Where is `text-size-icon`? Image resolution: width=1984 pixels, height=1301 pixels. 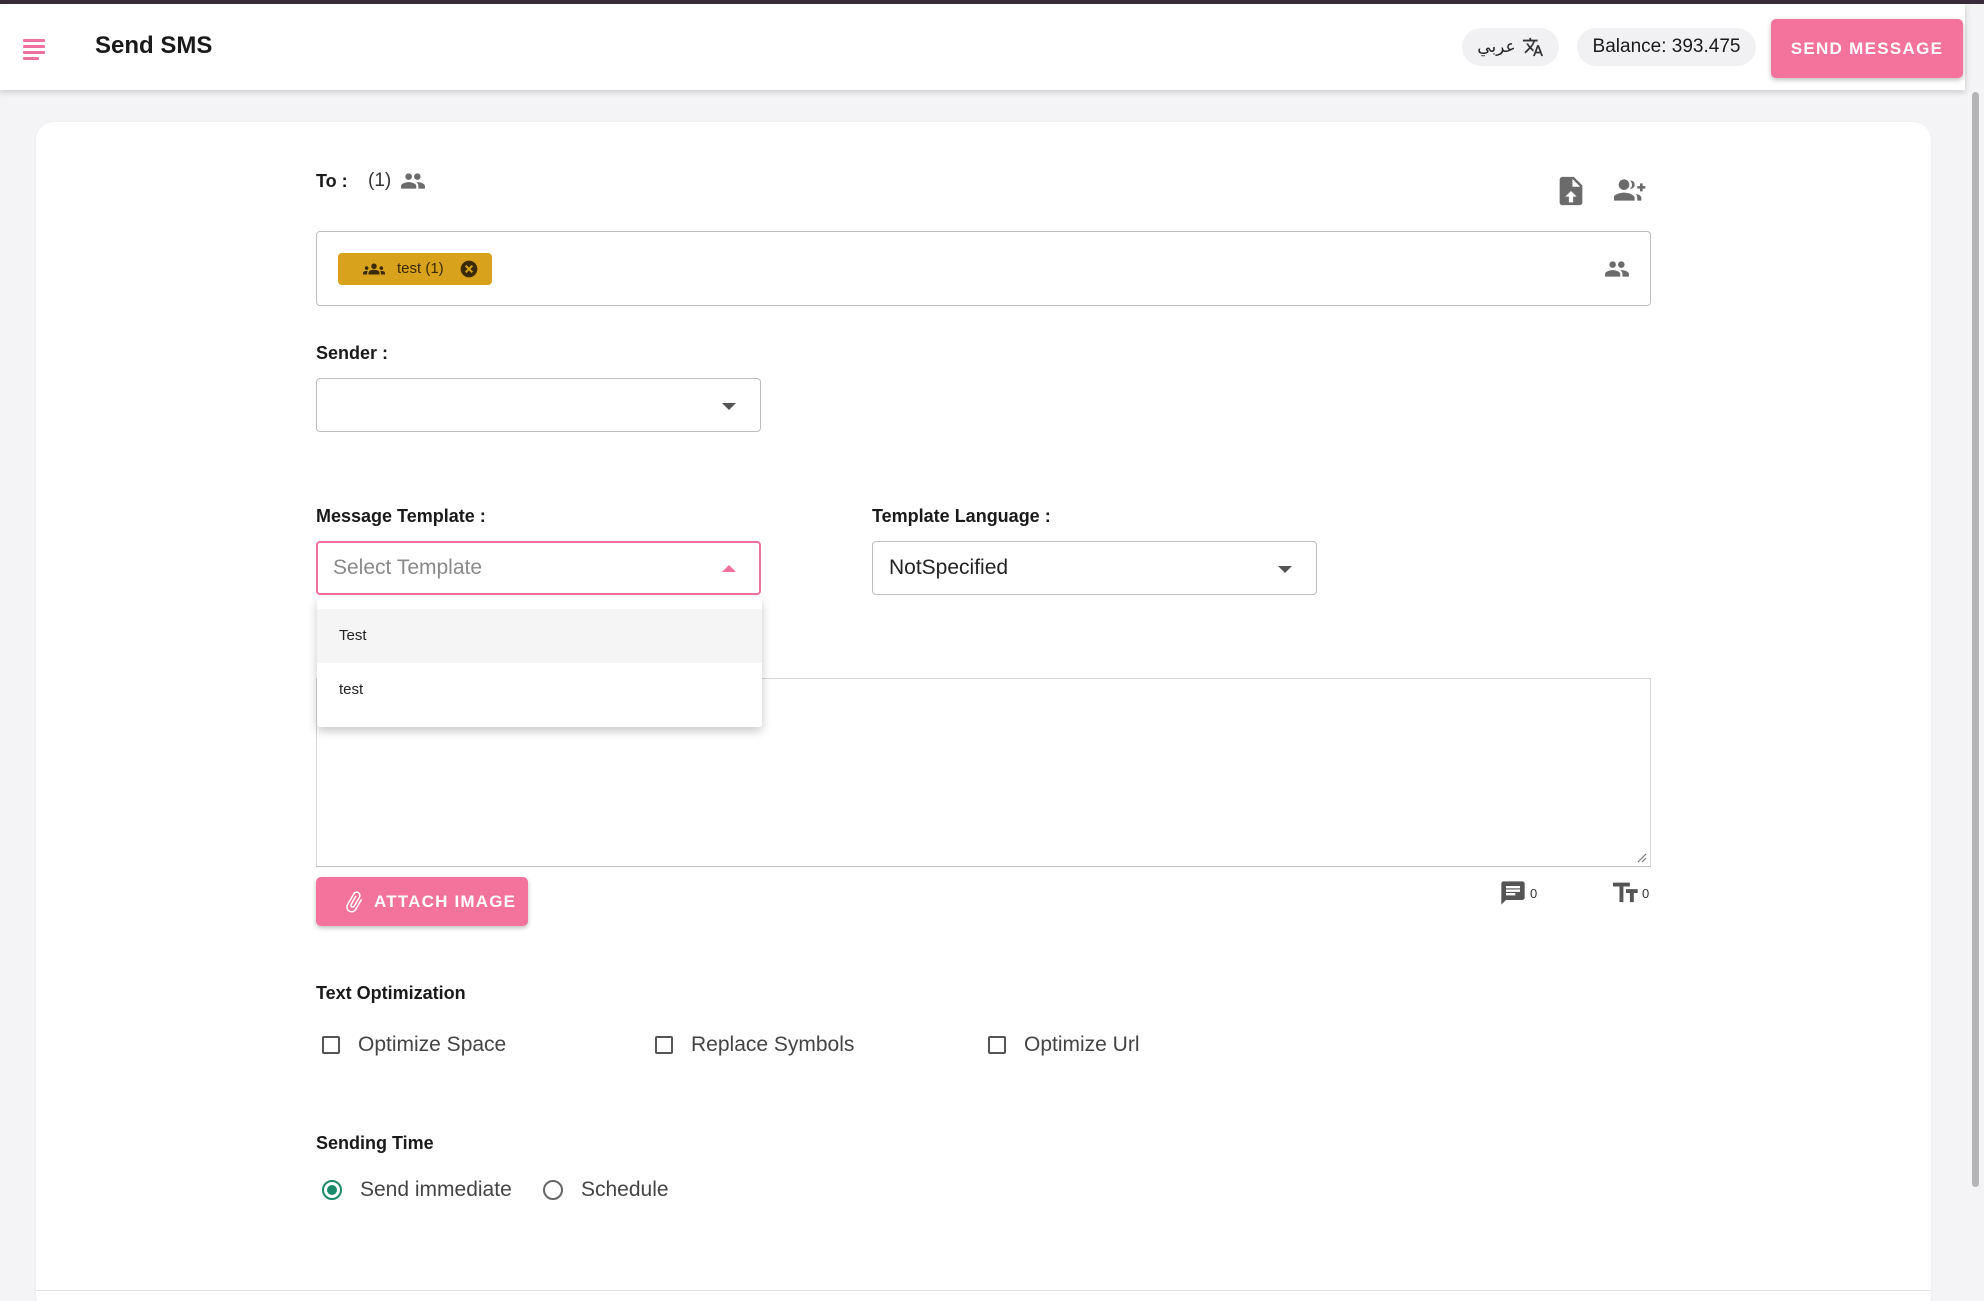 text-size-icon is located at coordinates (1625, 892).